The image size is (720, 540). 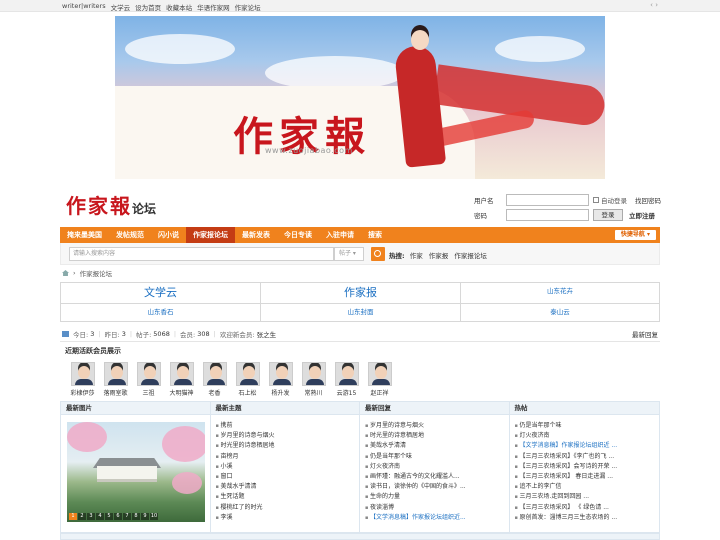 What do you see at coordinates (379, 392) in the screenshot?
I see `member-name: 赵正祥` at bounding box center [379, 392].